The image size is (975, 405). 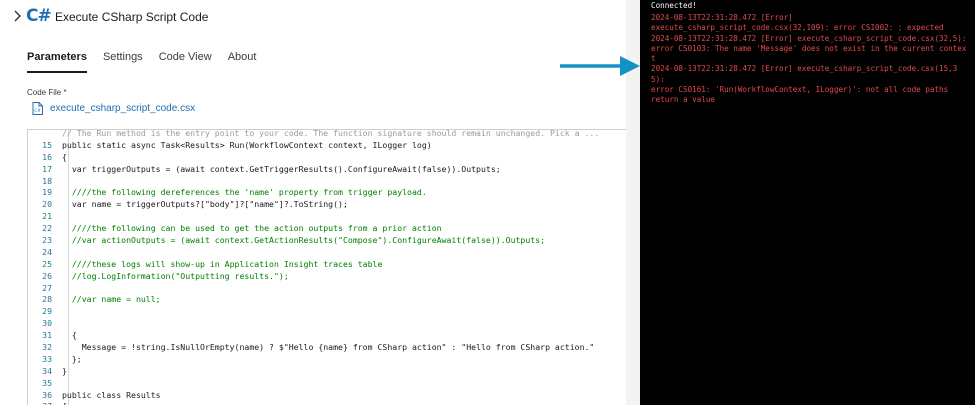 I want to click on line-number: 22, so click(x=47, y=228).